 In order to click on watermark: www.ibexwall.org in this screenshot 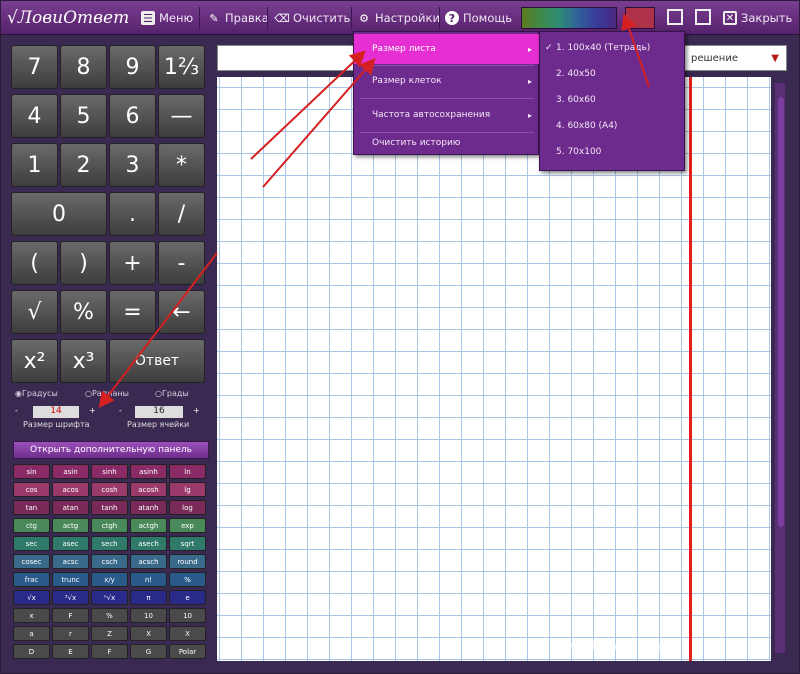, I will do `click(608, 646)`.